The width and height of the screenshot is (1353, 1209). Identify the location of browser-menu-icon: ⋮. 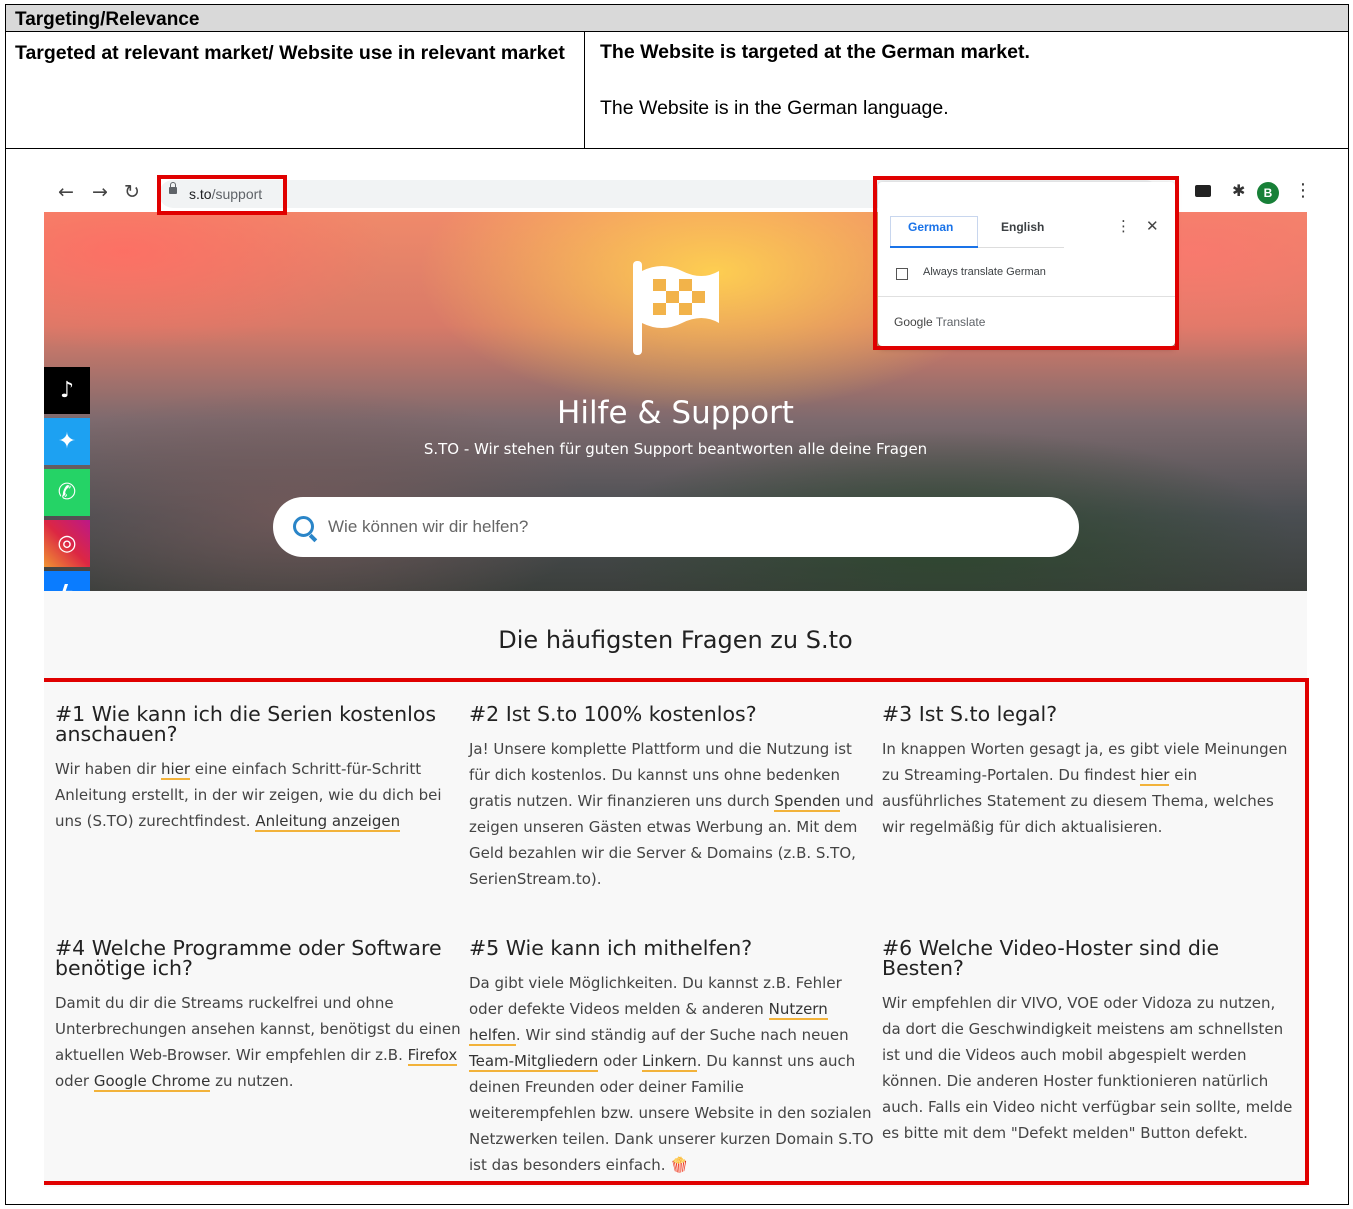
(1303, 190).